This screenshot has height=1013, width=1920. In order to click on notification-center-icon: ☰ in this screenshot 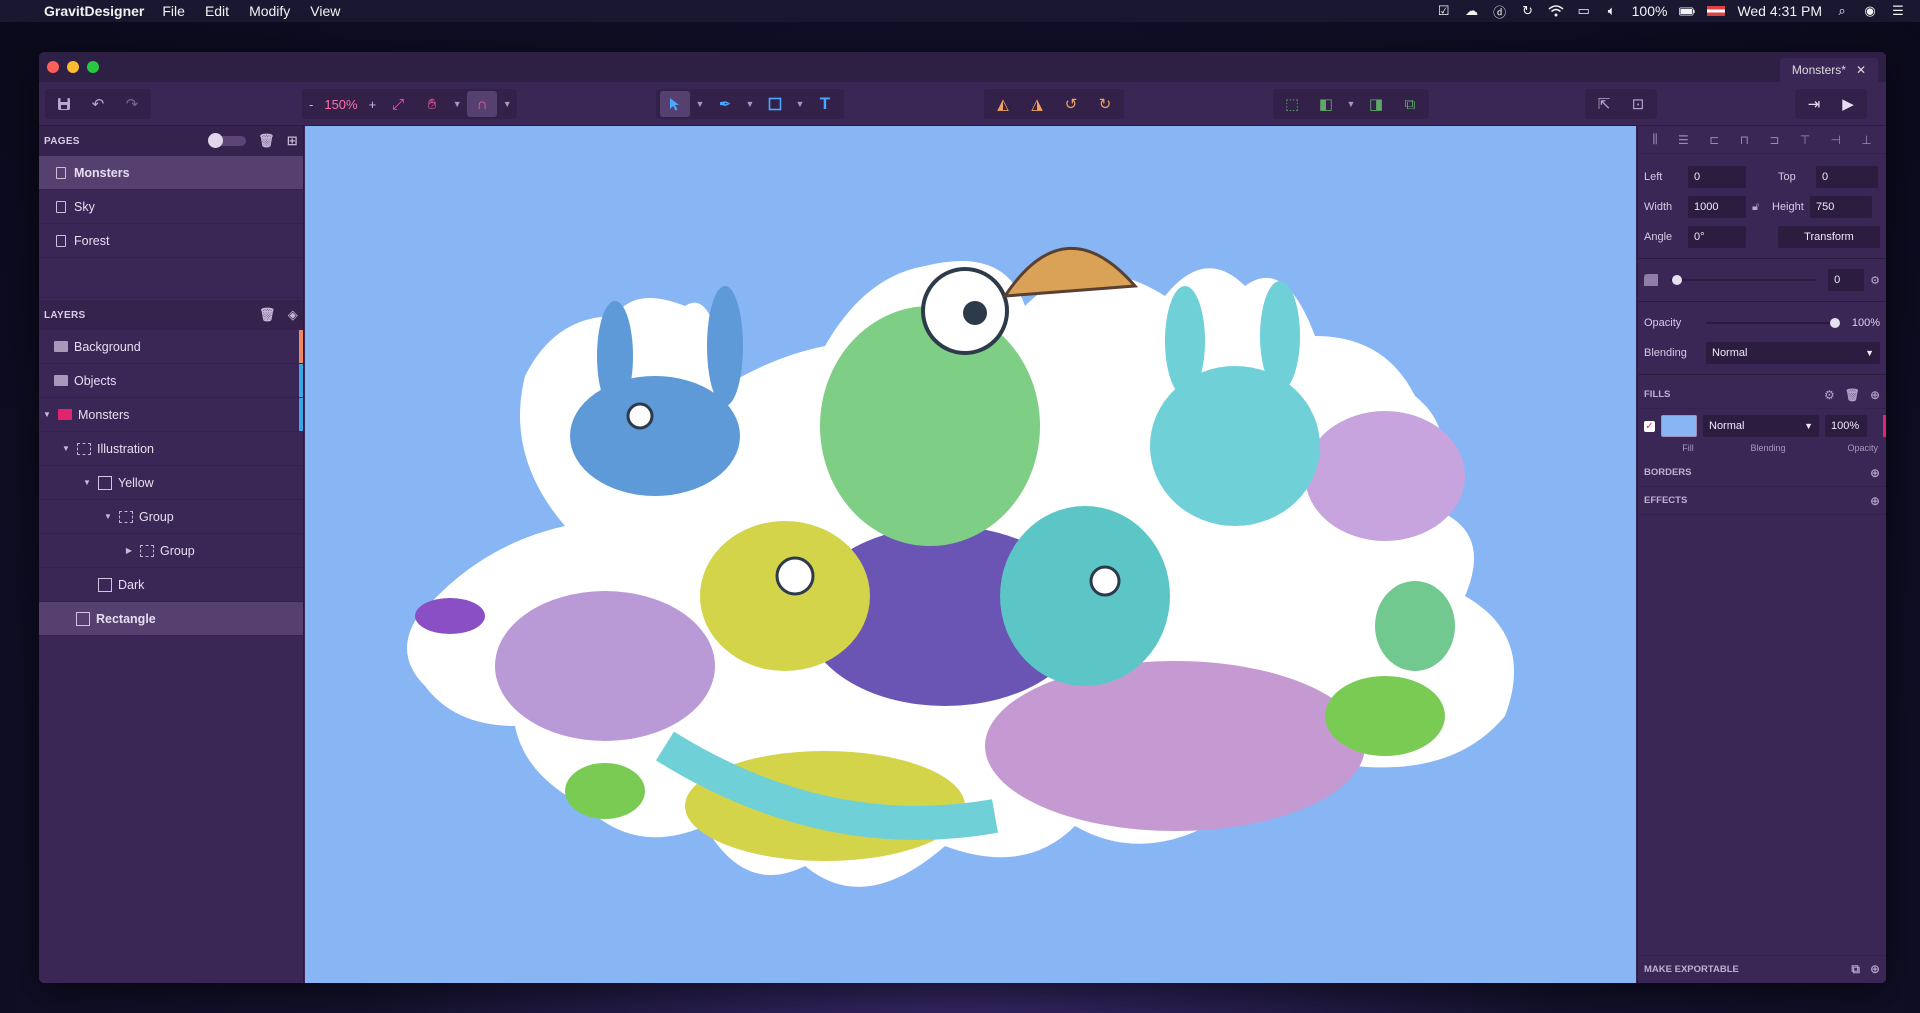, I will do `click(1898, 11)`.